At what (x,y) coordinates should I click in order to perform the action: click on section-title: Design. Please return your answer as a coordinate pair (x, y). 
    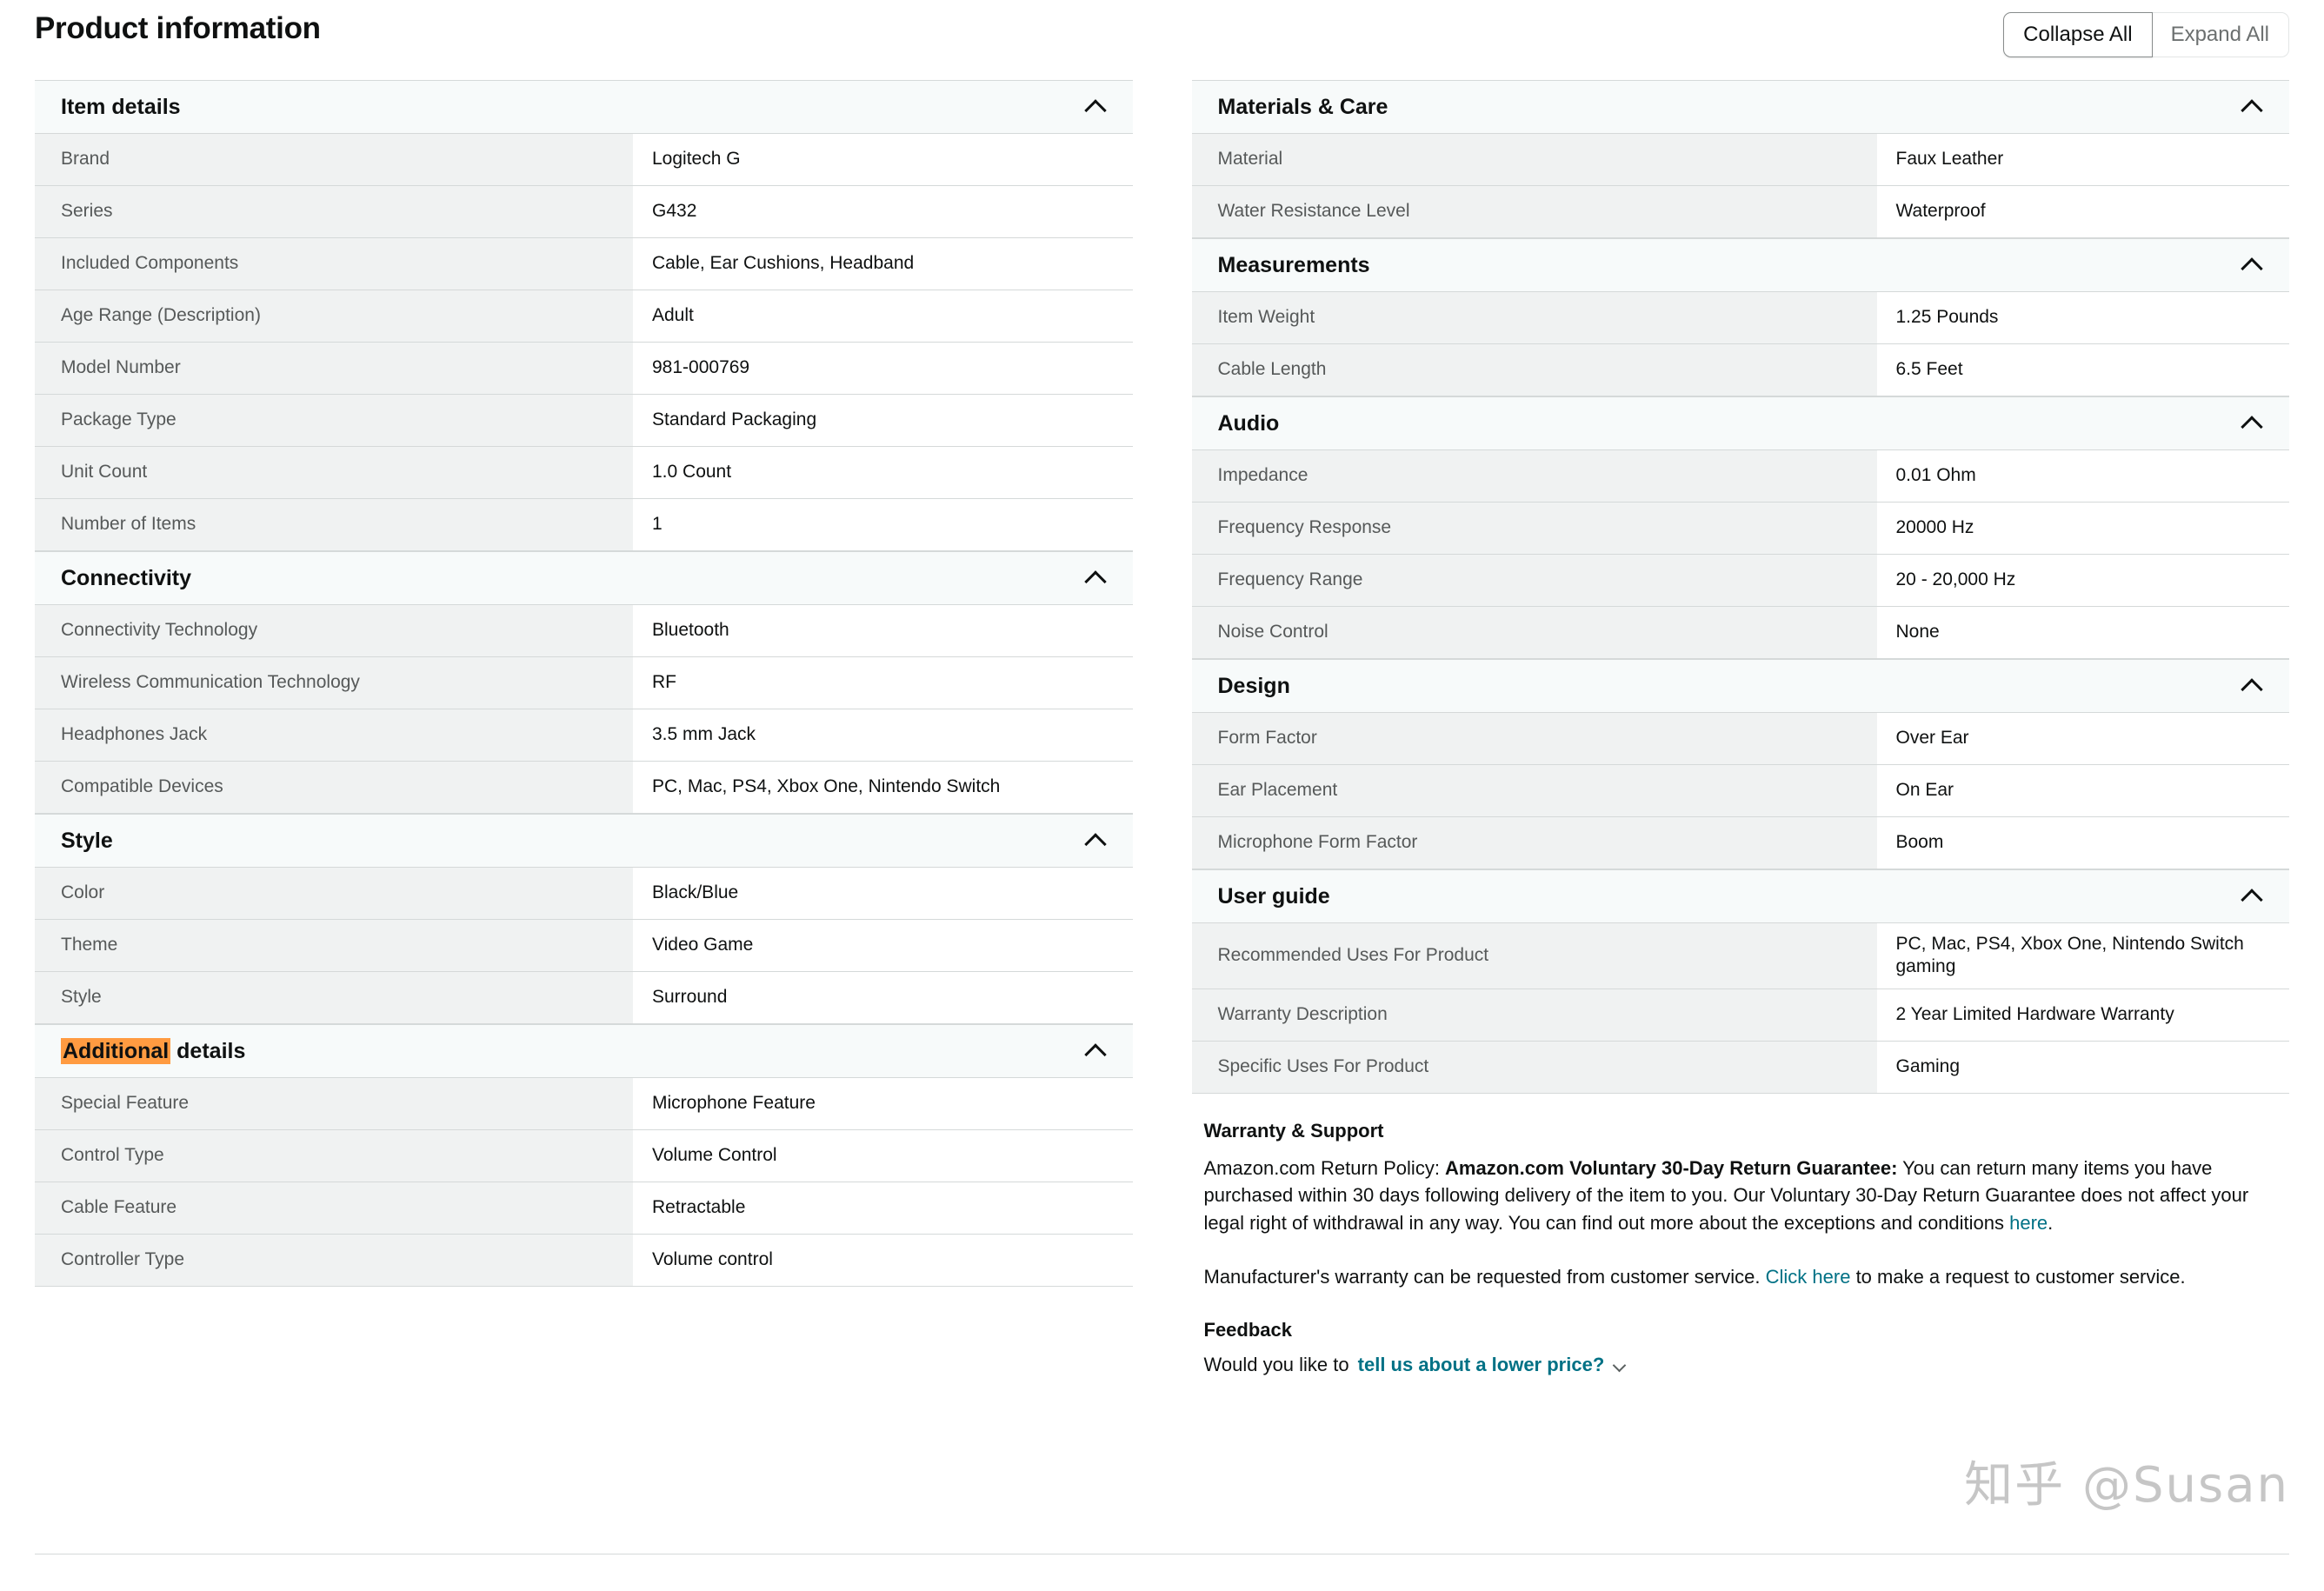
    Looking at the image, I should click on (1253, 686).